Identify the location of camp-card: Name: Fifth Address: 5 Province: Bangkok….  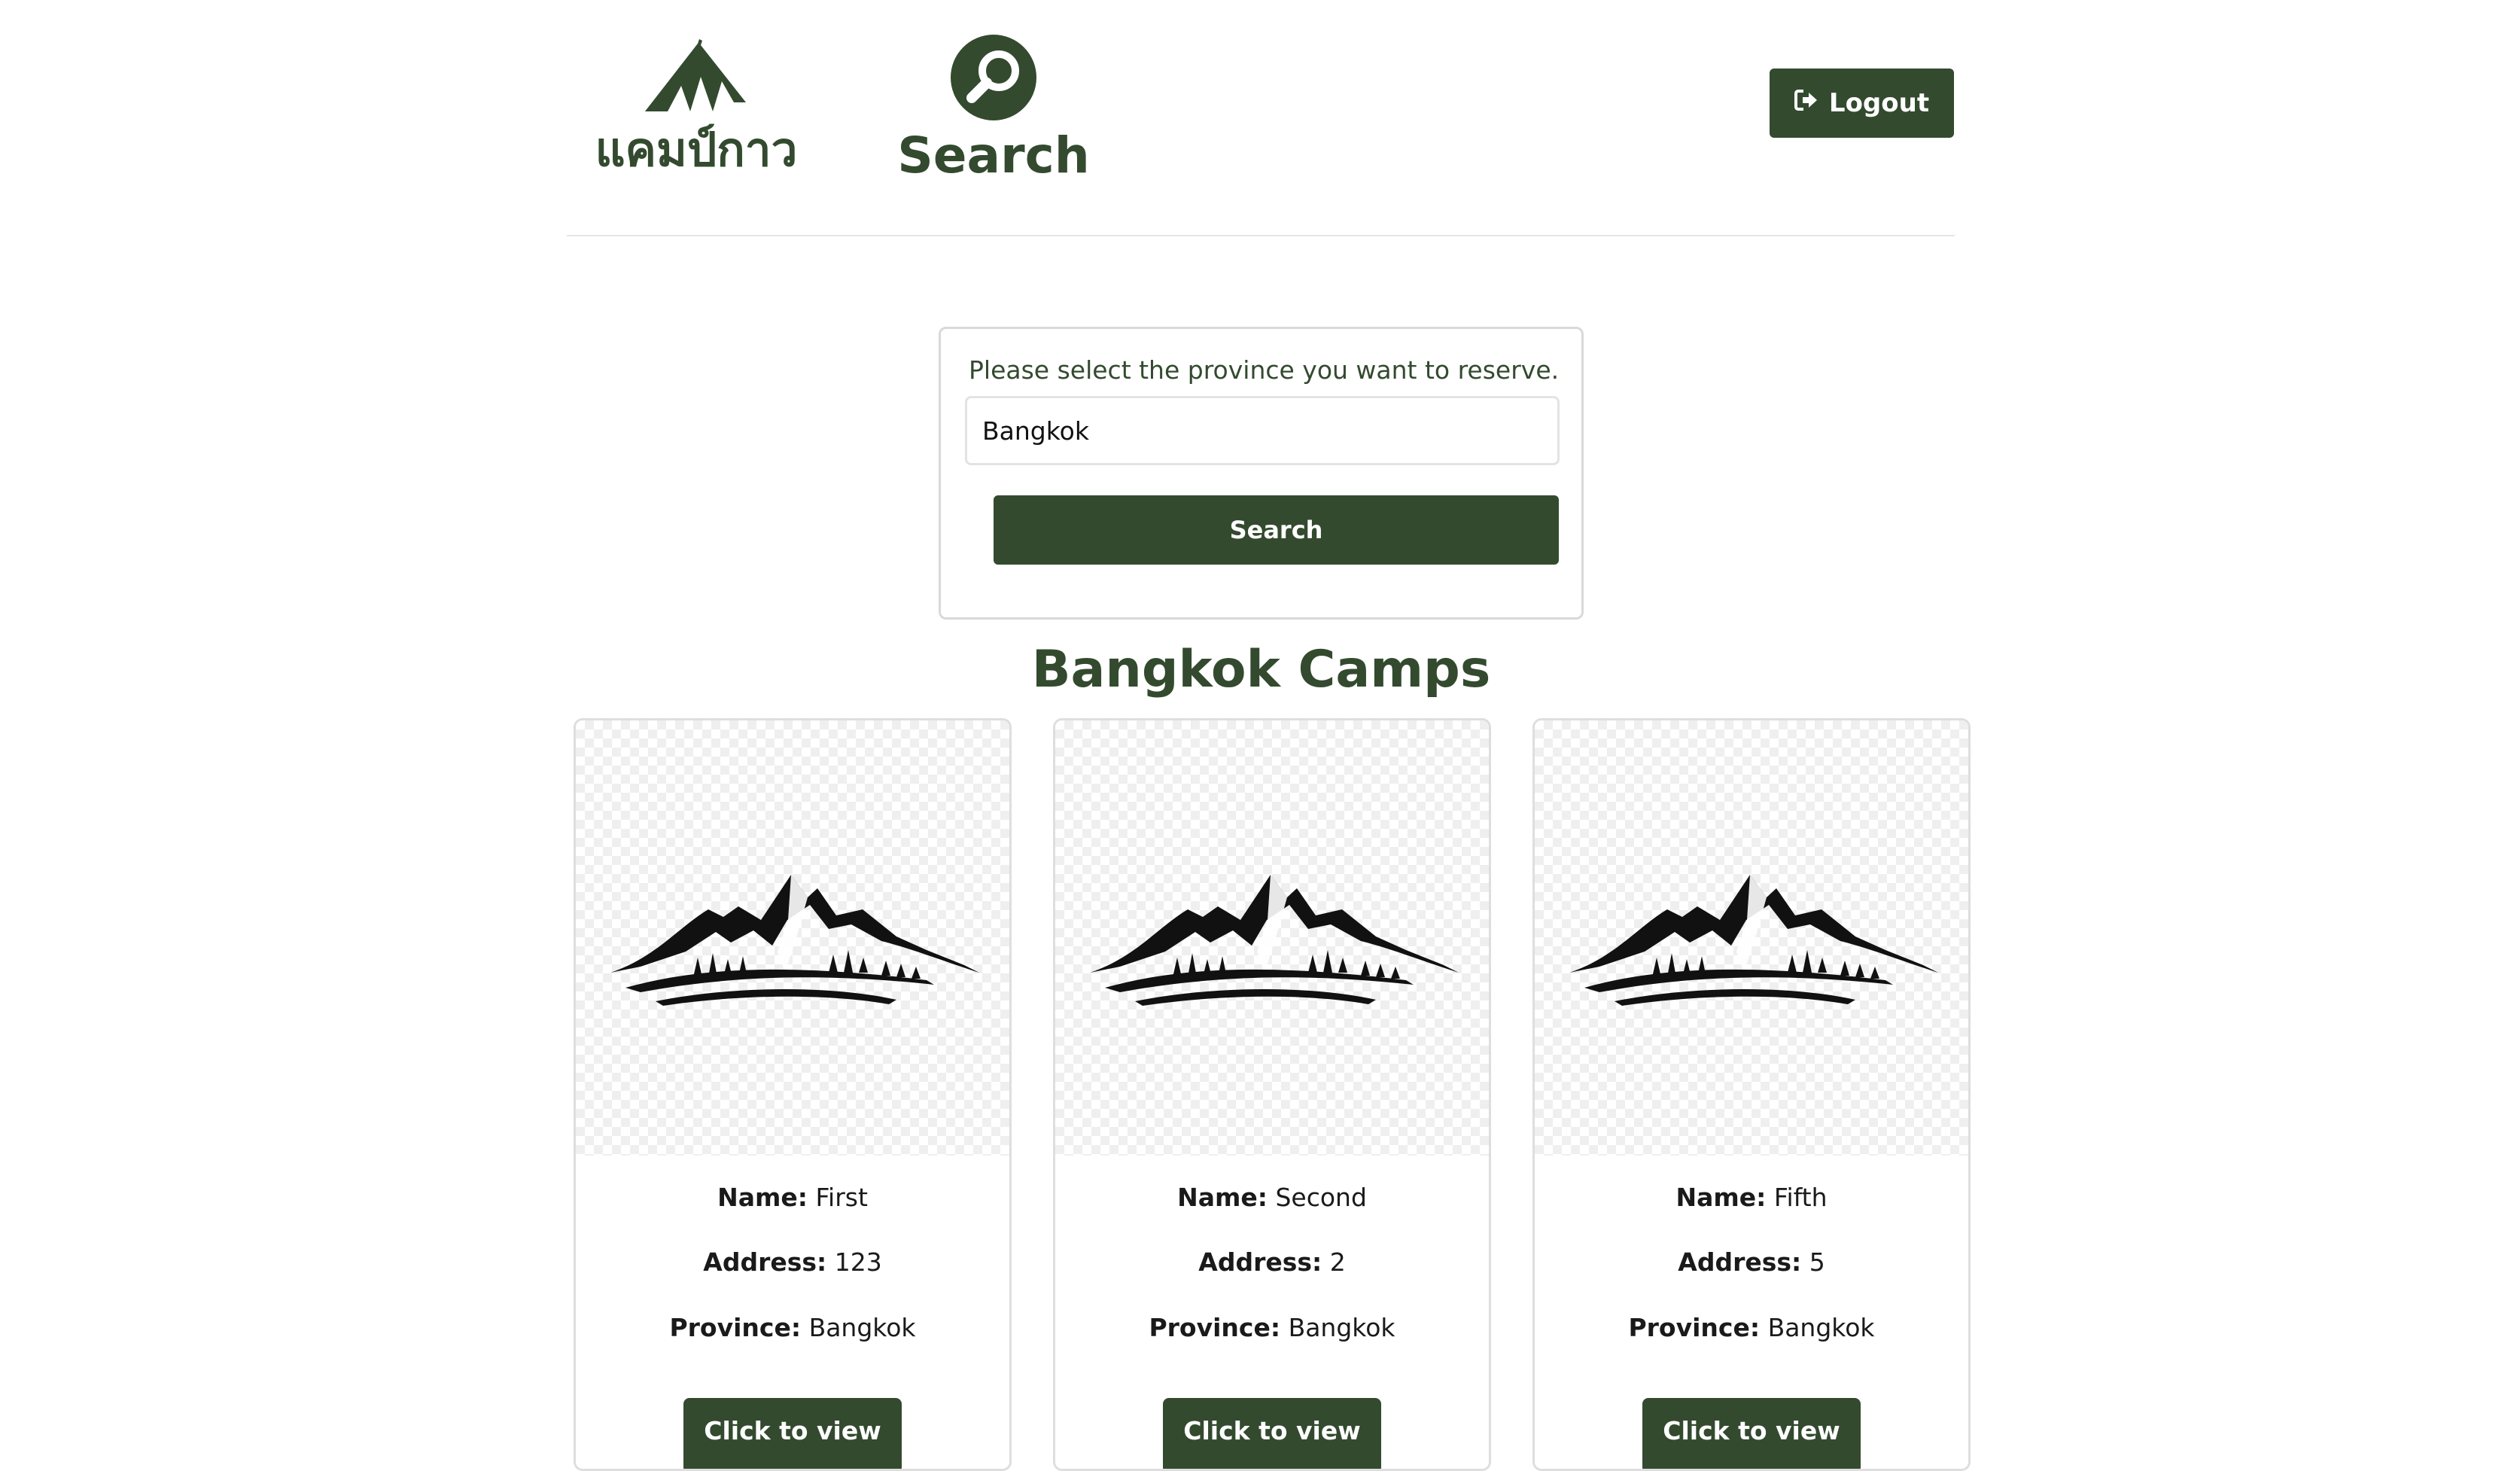
(1751, 1095).